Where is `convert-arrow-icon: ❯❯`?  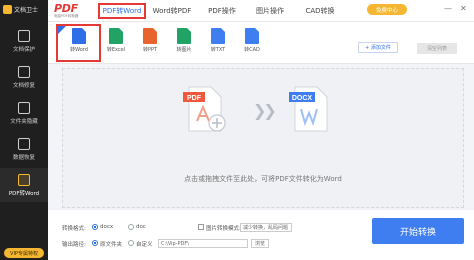
convert-arrow-icon: ❯❯ is located at coordinates (265, 110).